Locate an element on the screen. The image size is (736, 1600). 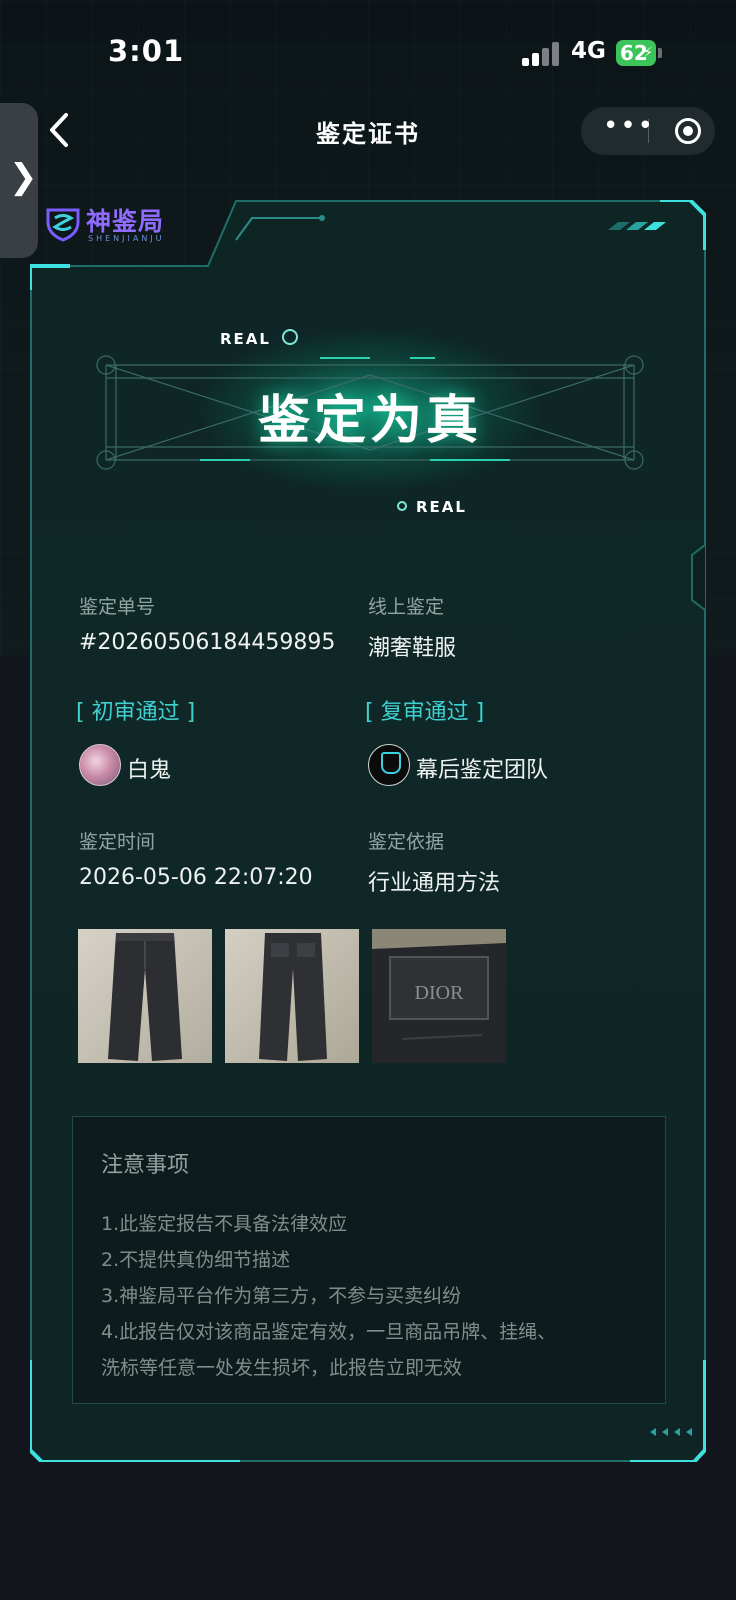
notice-item: 3.神鉴局平台作为第三方，不参与买卖纠纷 is located at coordinates (281, 1296).